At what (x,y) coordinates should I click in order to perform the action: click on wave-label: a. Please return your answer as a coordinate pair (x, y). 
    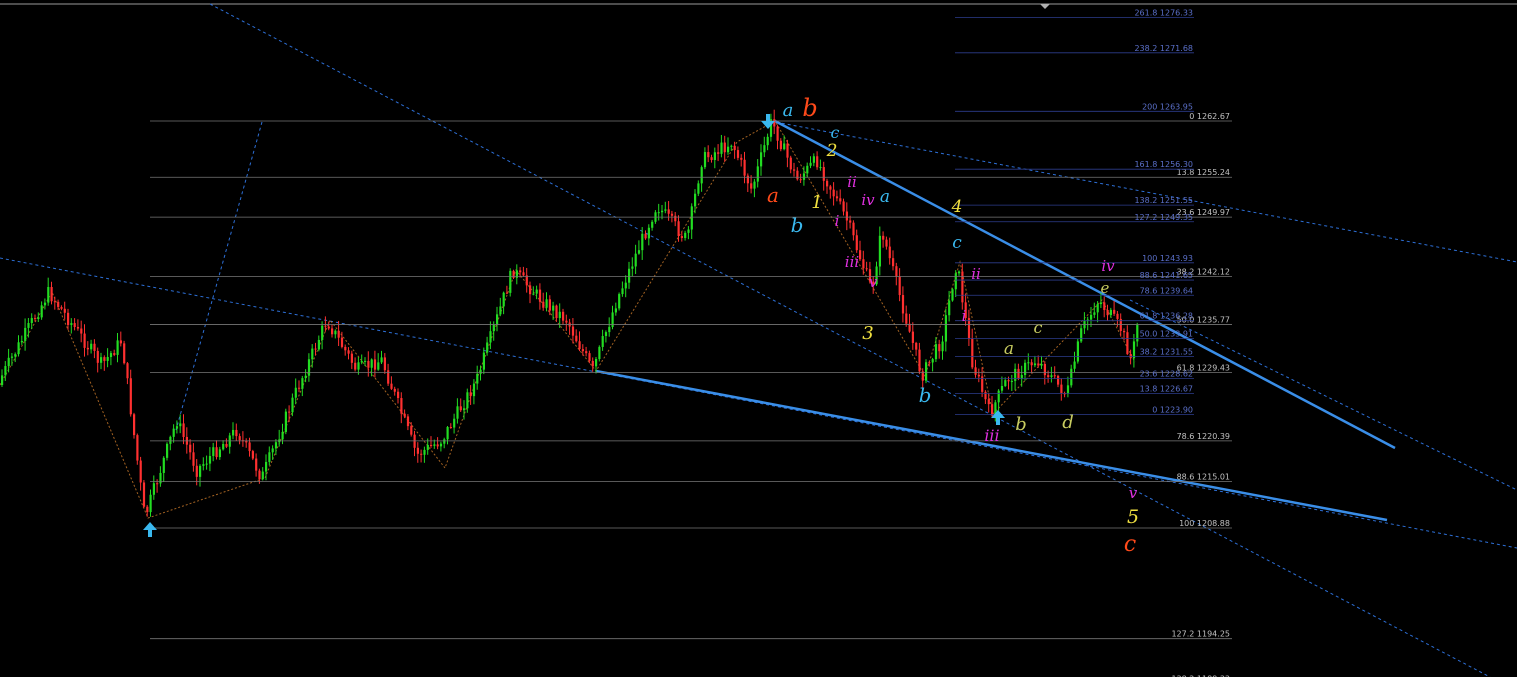
    Looking at the image, I should click on (773, 195).